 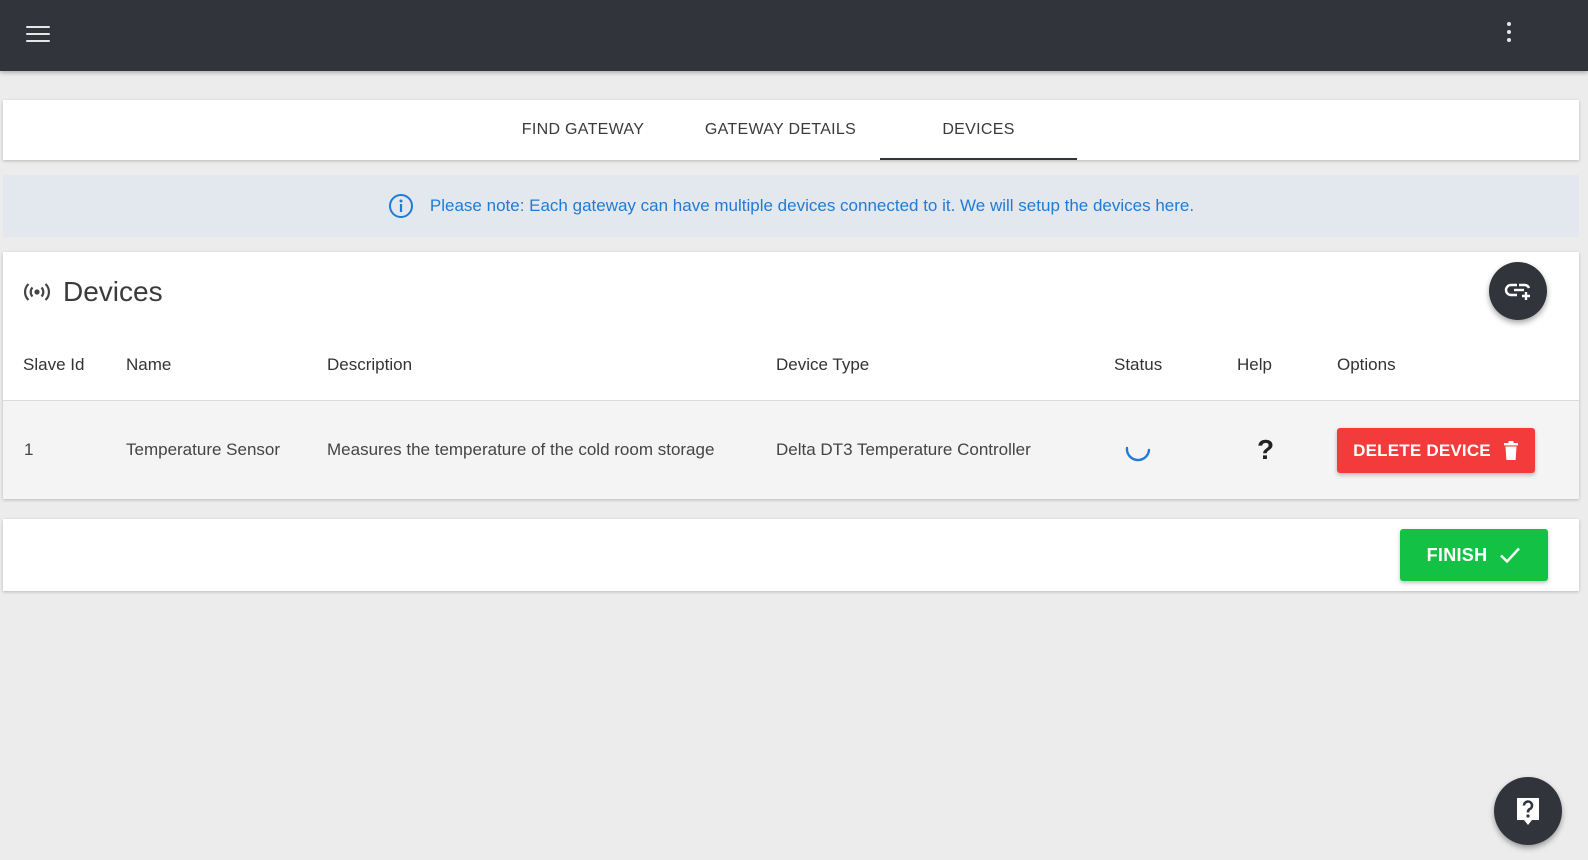 I want to click on hamburger-menu-icon, so click(x=38, y=34).